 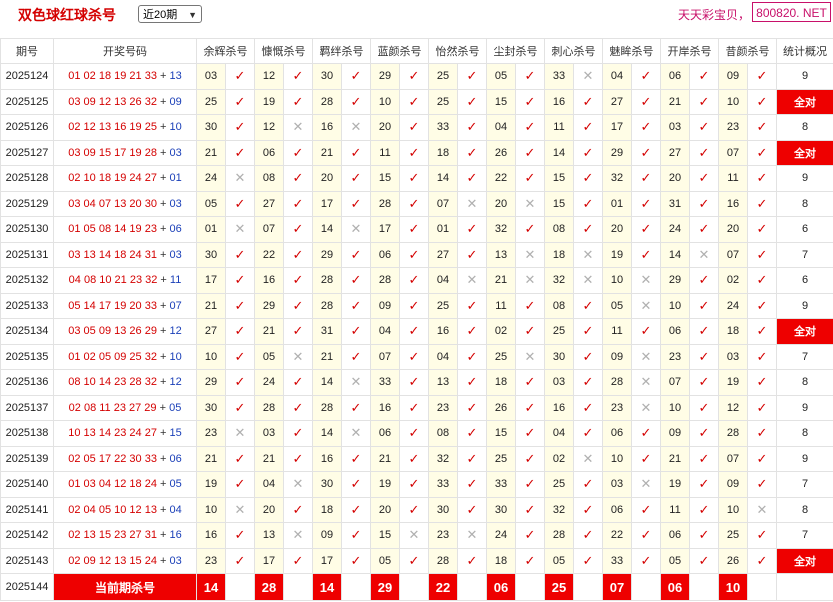 What do you see at coordinates (175, 280) in the screenshot?
I see `blue-ball: 11` at bounding box center [175, 280].